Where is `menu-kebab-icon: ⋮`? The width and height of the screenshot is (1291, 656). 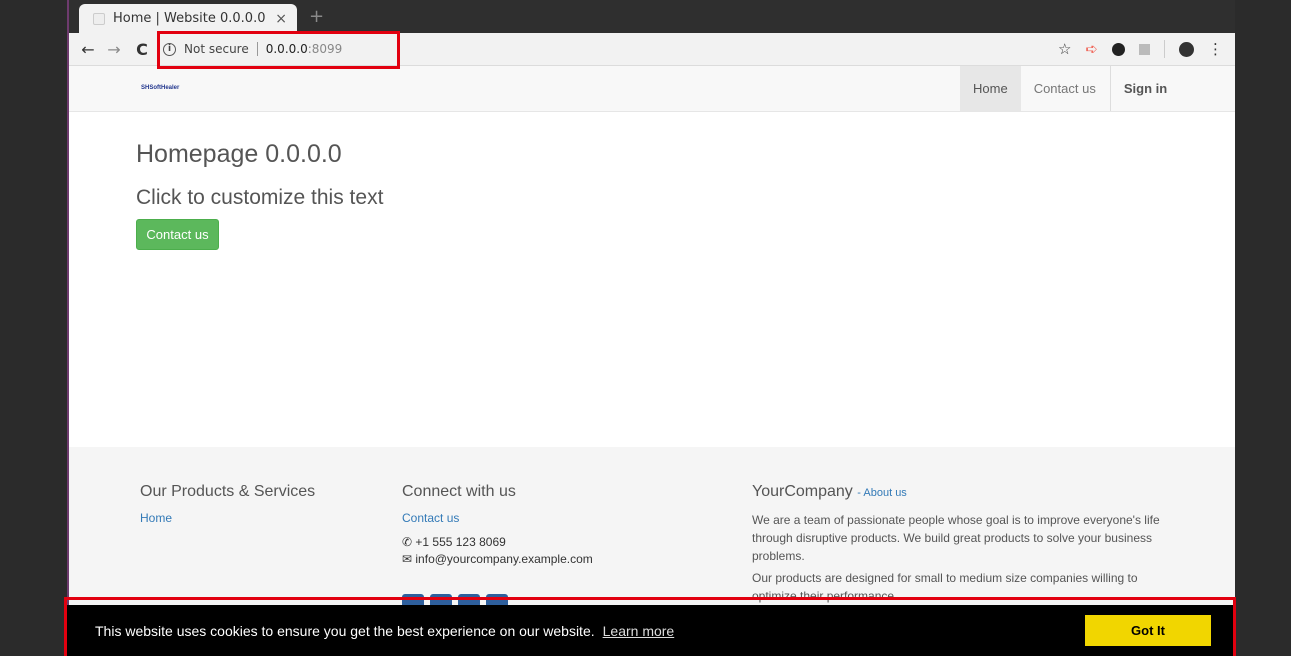 menu-kebab-icon: ⋮ is located at coordinates (1215, 49).